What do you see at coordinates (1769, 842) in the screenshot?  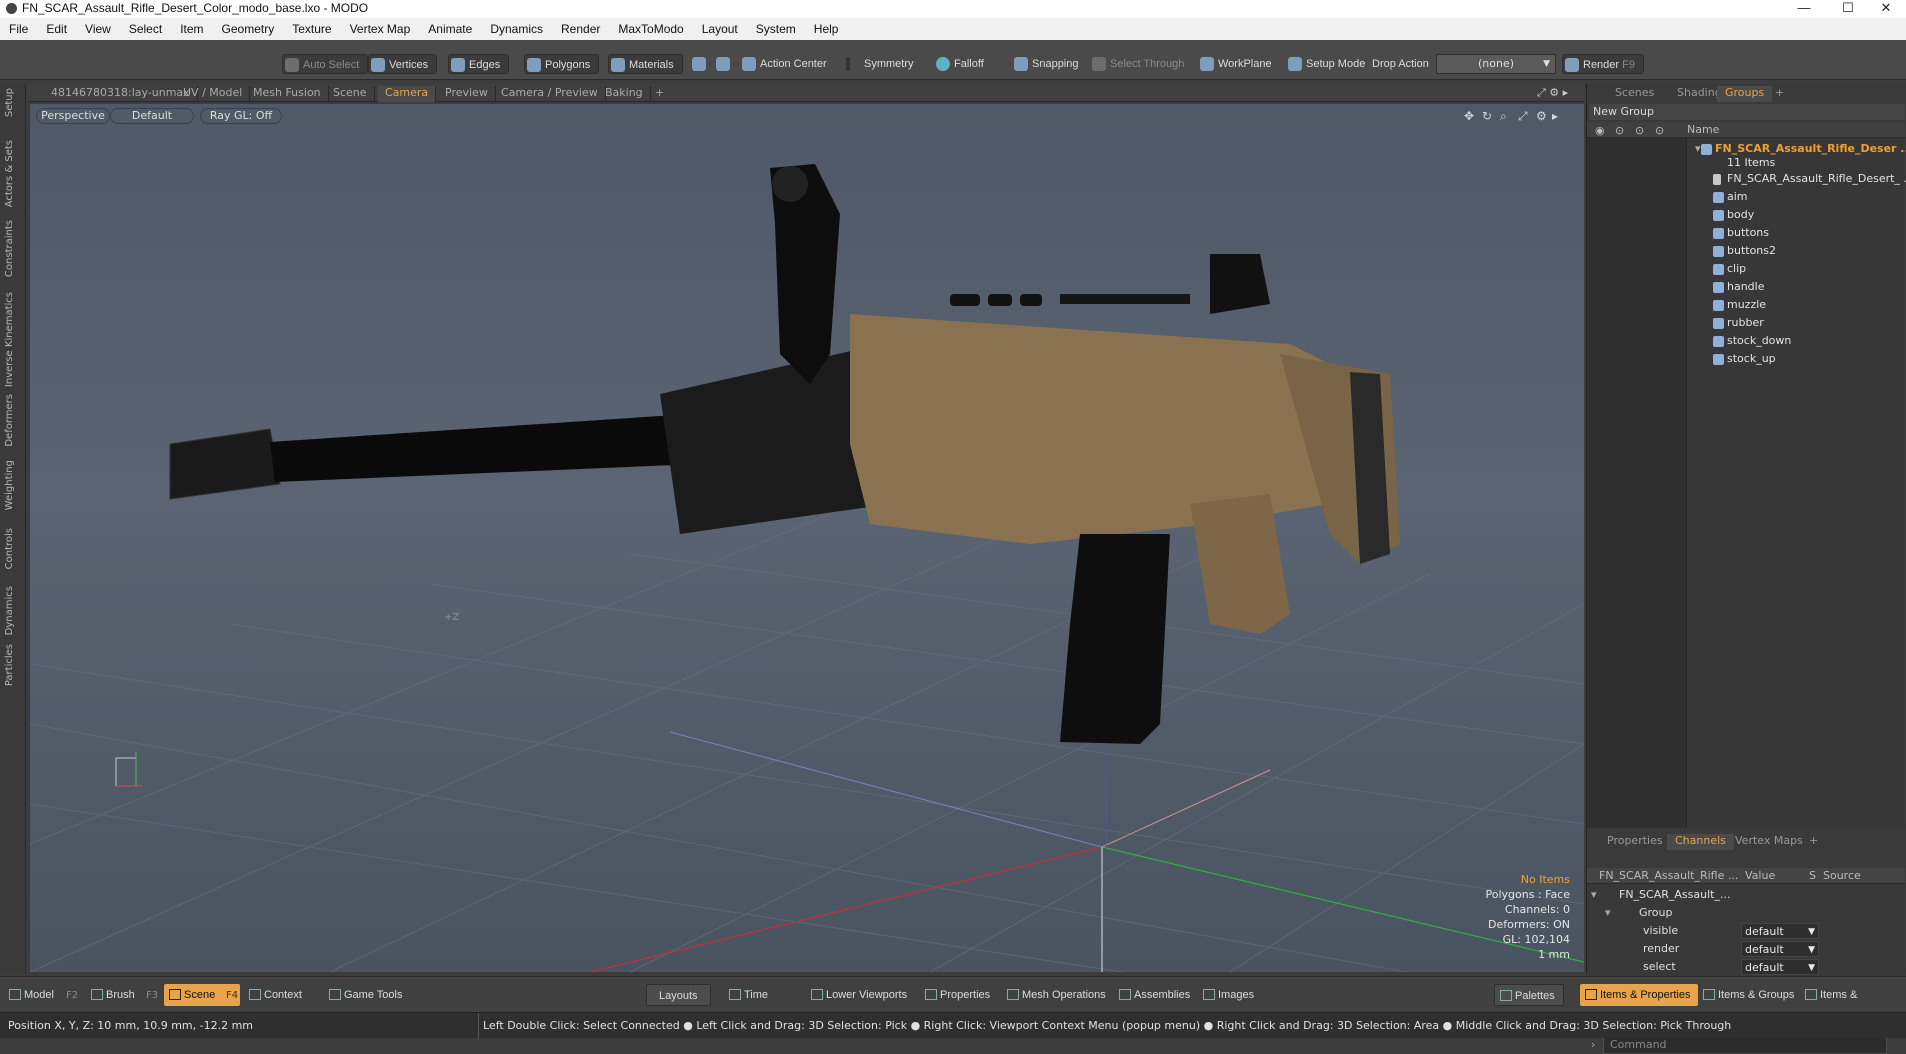 I see `tab-vertex-maps: Vertex Maps` at bounding box center [1769, 842].